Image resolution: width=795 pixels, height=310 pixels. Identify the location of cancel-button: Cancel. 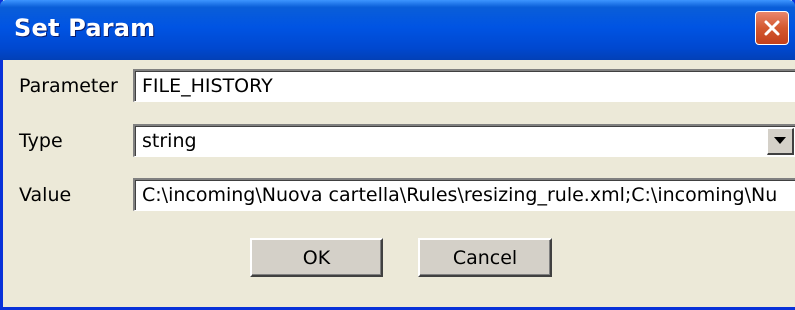
(485, 257).